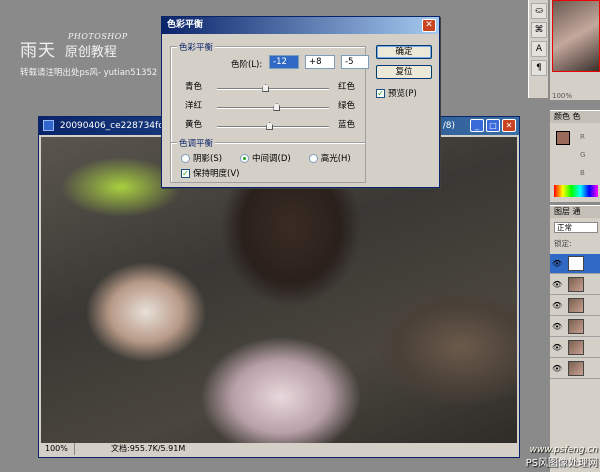  I want to click on color-panel-tab: 颜色 色, so click(575, 117).